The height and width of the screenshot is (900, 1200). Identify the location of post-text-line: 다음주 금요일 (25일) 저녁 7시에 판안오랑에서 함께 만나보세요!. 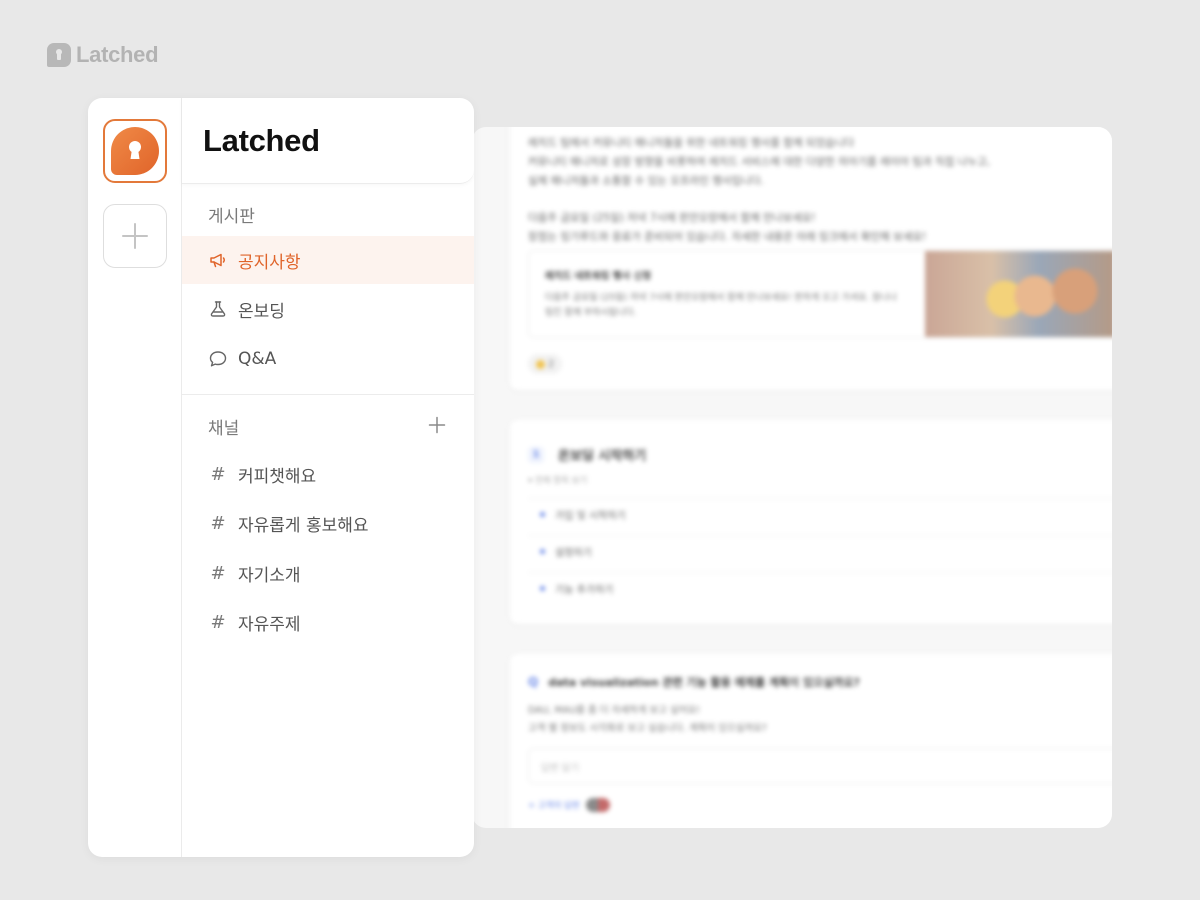
(672, 218).